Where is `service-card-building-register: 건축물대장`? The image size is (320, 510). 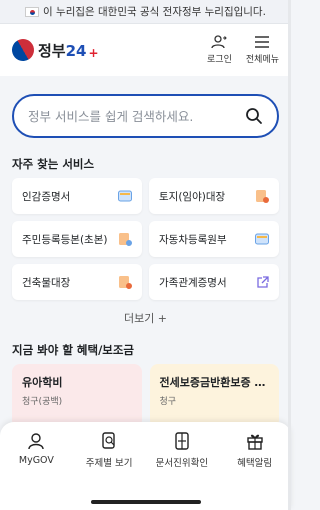
service-card-building-register: 건축물대장 is located at coordinates (77, 282).